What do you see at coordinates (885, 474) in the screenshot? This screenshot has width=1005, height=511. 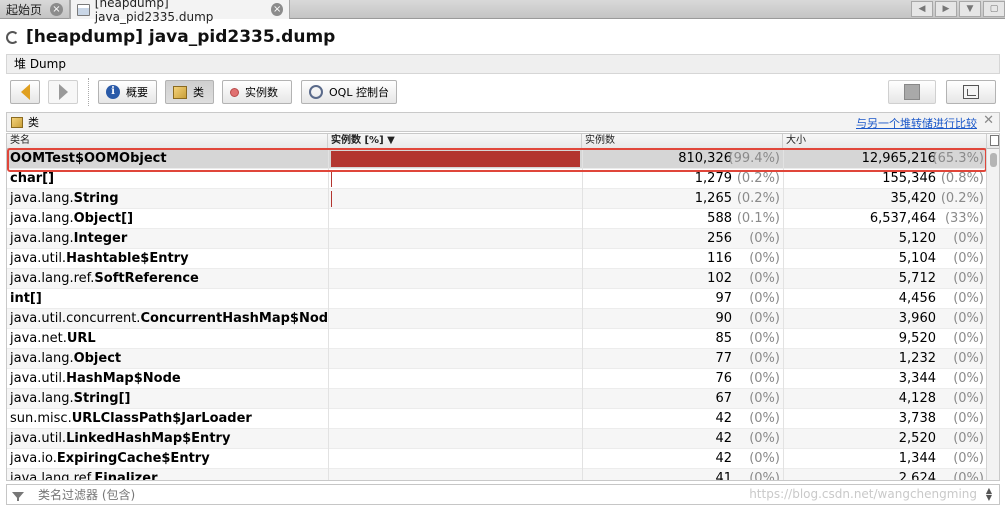 I see `size-cell: 2,624 (0%)` at bounding box center [885, 474].